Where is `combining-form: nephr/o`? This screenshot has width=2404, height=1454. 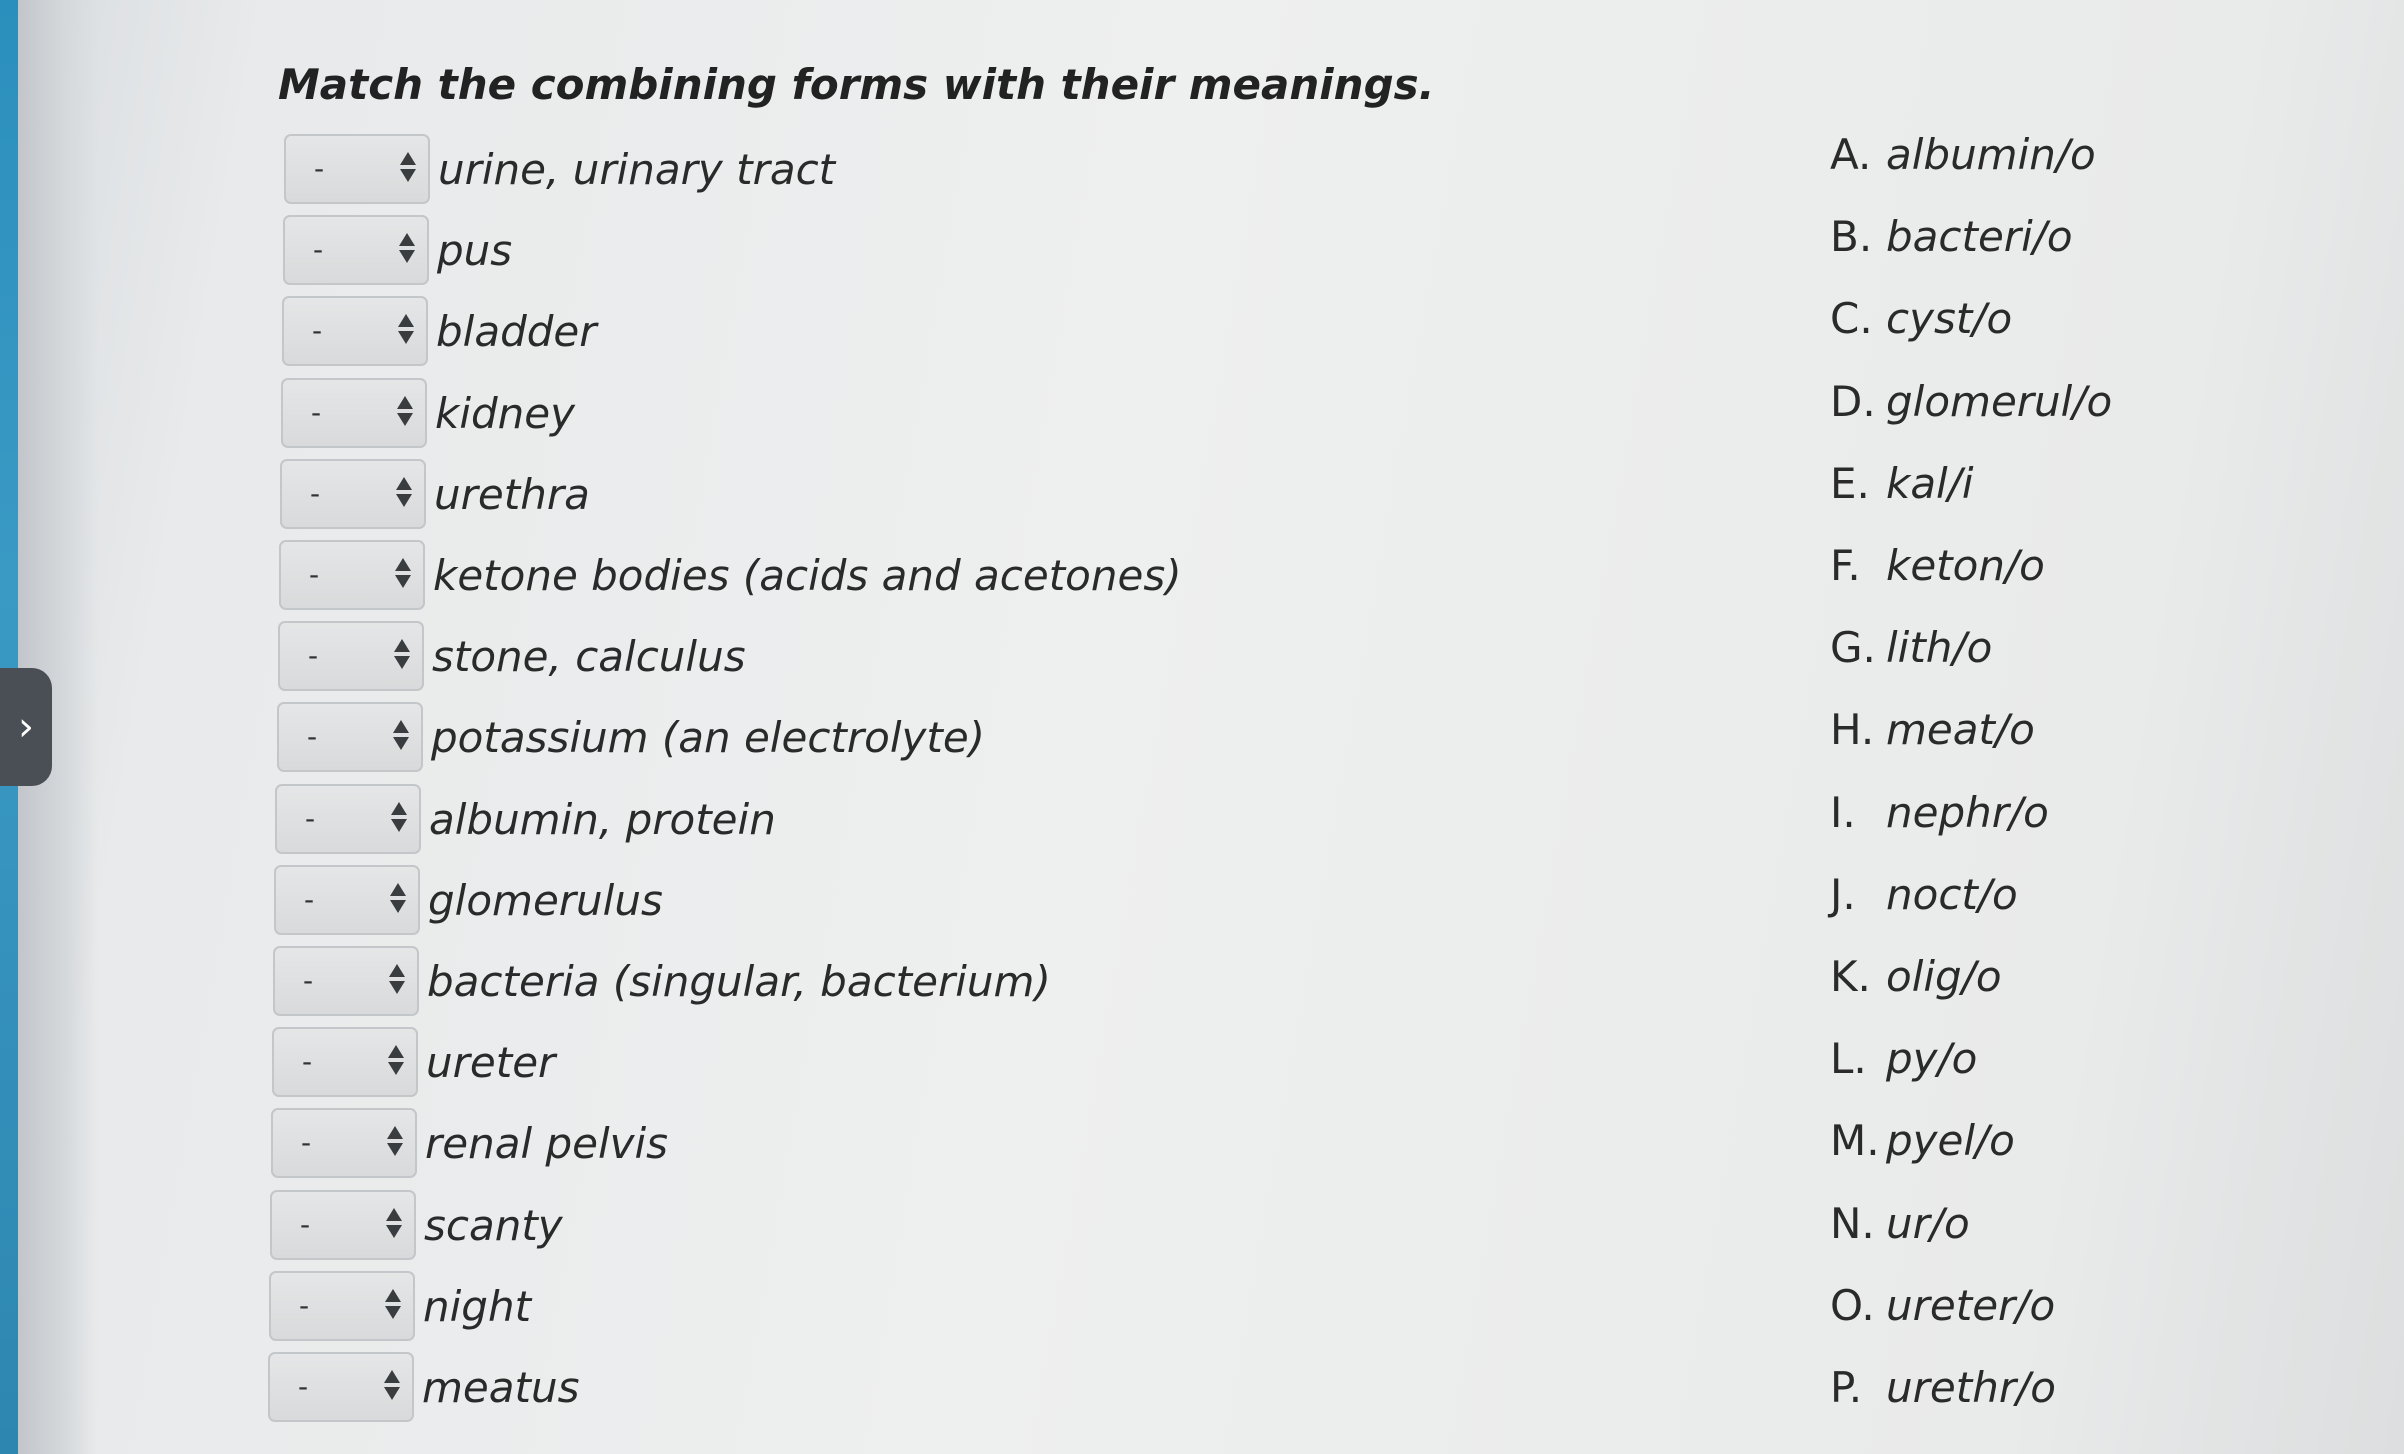 combining-form: nephr/o is located at coordinates (1967, 812).